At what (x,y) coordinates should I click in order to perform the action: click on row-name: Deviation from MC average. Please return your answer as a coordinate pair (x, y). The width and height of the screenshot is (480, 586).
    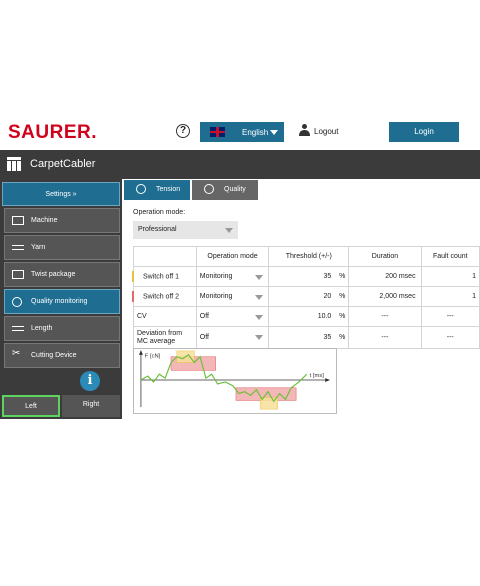
    Looking at the image, I should click on (160, 337).